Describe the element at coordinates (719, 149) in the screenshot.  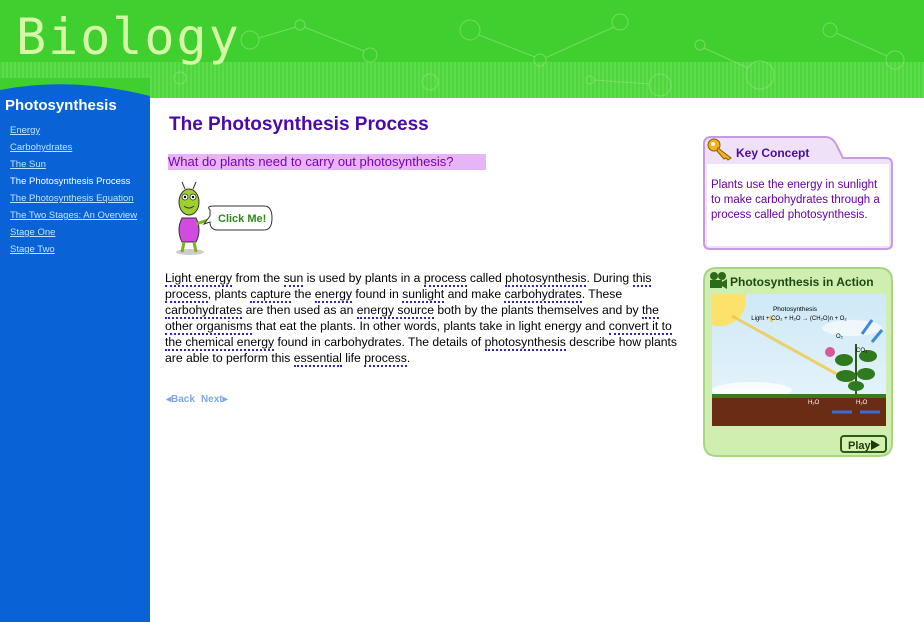
I see `key-icon` at that location.